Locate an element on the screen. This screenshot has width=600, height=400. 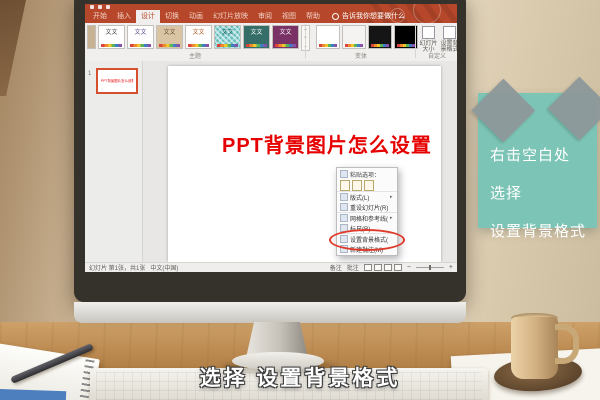
slide-count-status: 幻灯片 第1张，共1张 is located at coordinates (117, 269).